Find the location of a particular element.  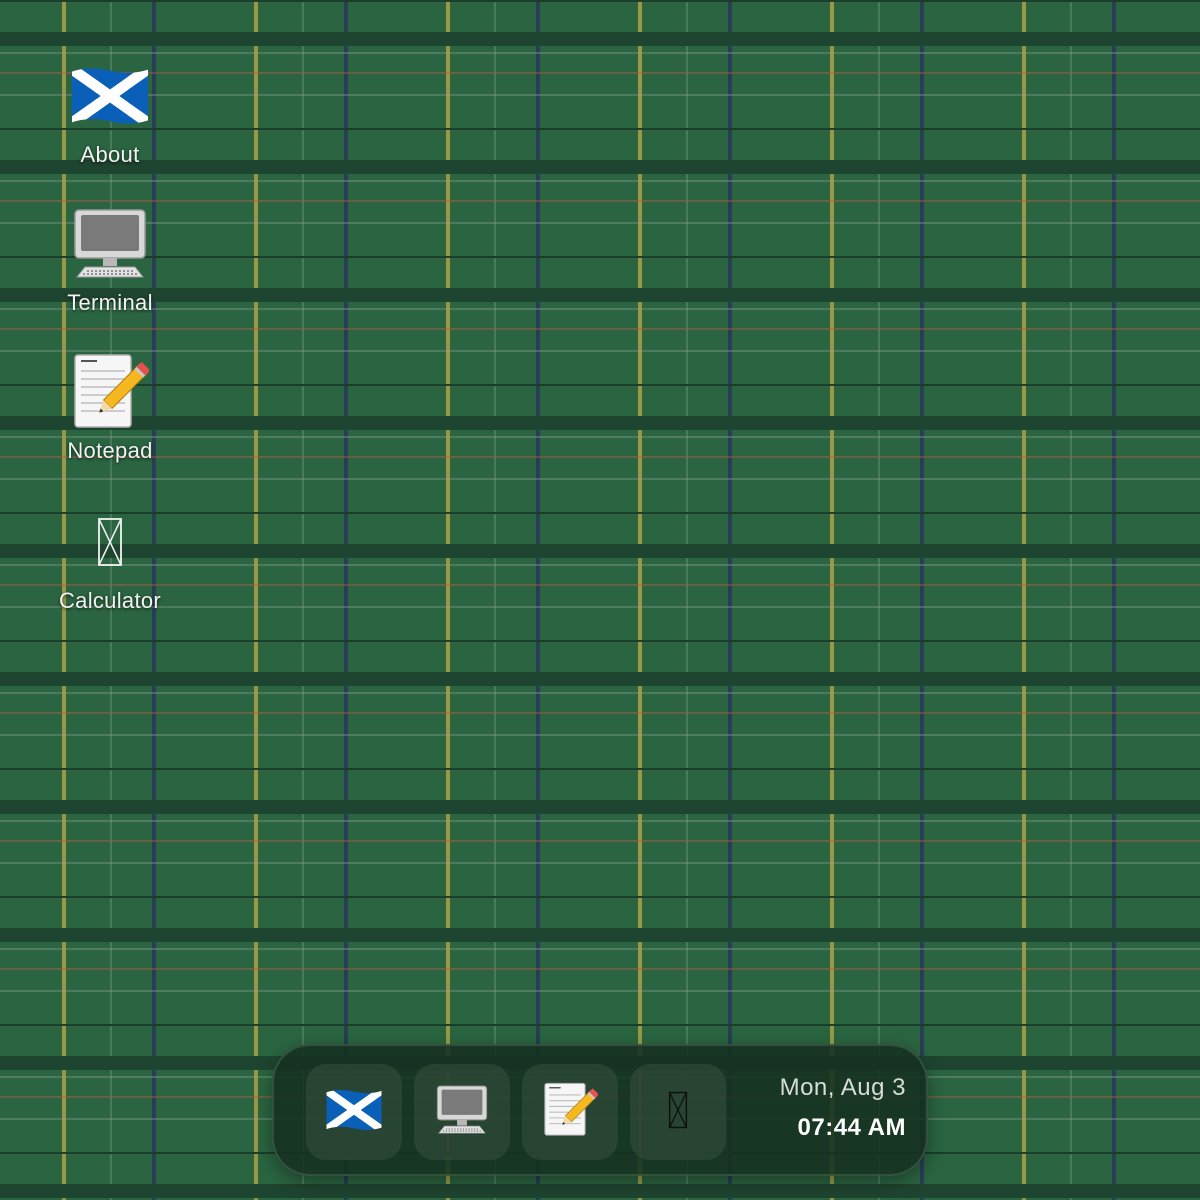

taskbar-about-button is located at coordinates (354, 1112).